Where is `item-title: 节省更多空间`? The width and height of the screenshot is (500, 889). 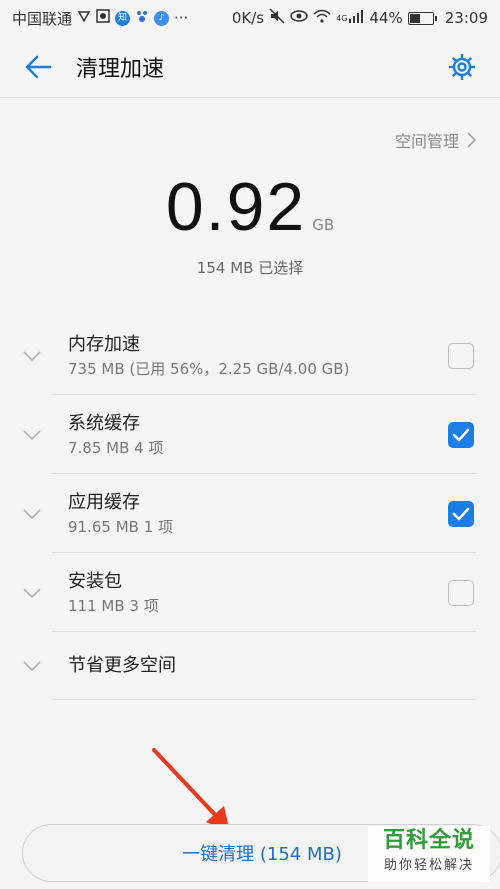
item-title: 节省更多空间 is located at coordinates (122, 665).